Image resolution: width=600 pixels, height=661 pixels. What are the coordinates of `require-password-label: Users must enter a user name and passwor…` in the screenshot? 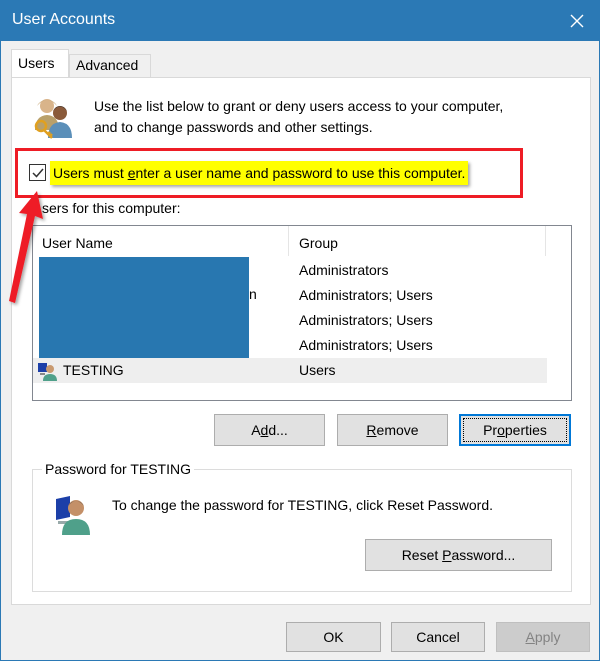 It's located at (259, 173).